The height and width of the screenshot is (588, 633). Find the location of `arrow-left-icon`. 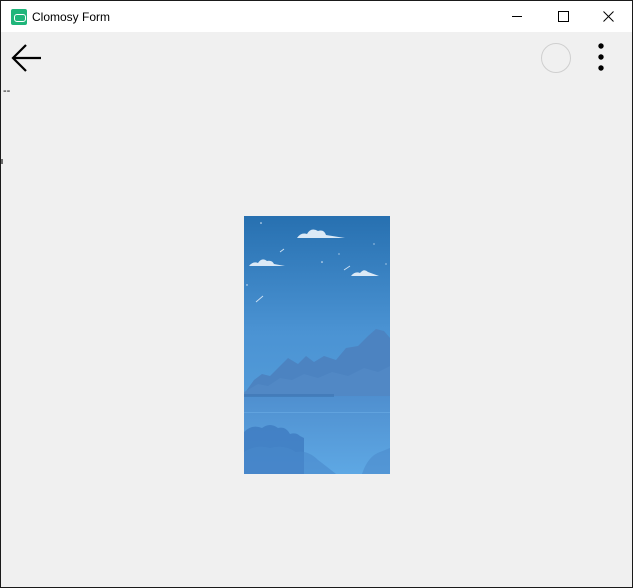

arrow-left-icon is located at coordinates (26, 58).